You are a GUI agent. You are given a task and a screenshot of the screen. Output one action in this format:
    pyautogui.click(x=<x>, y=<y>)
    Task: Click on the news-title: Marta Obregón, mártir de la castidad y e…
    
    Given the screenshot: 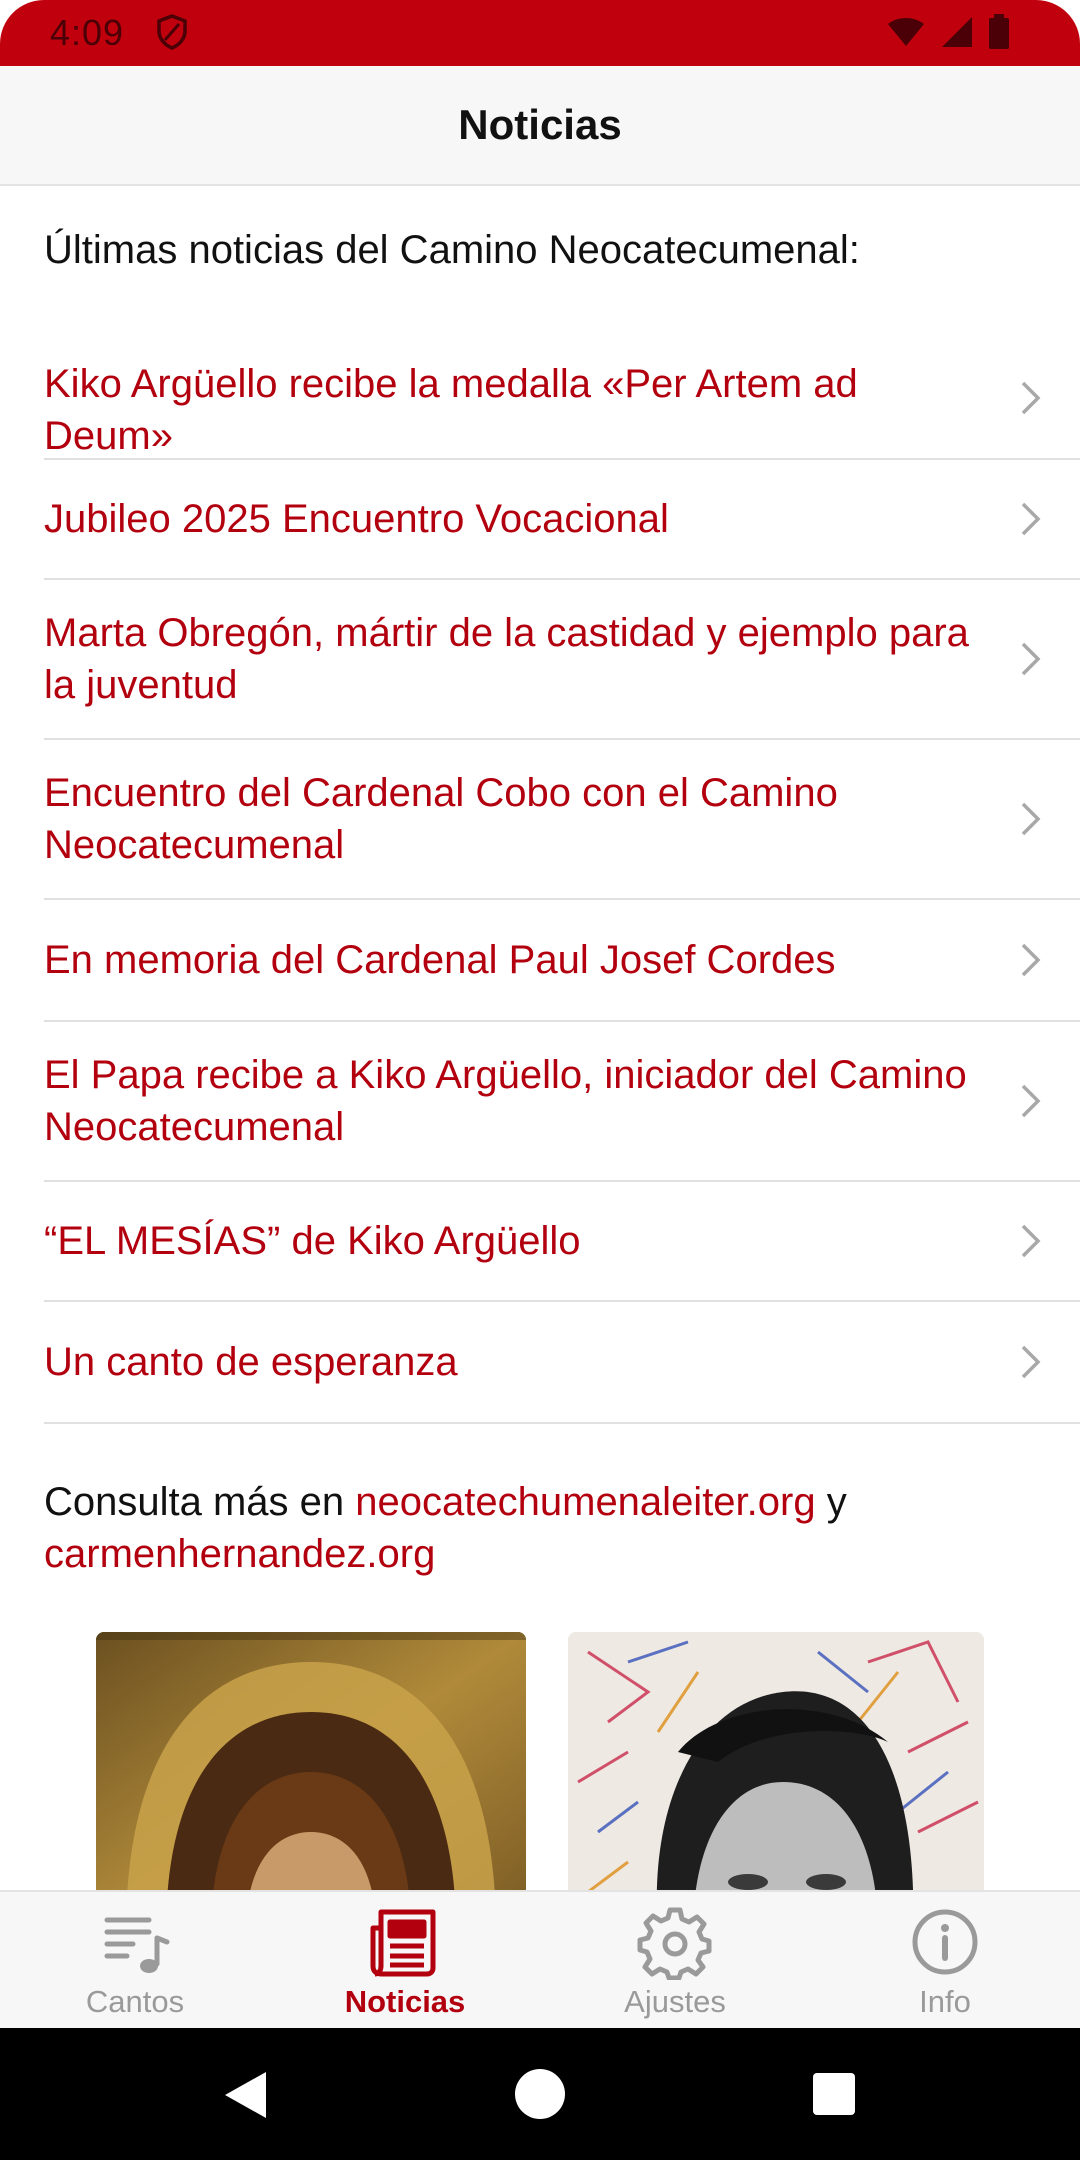 What is the action you would take?
    pyautogui.click(x=506, y=659)
    